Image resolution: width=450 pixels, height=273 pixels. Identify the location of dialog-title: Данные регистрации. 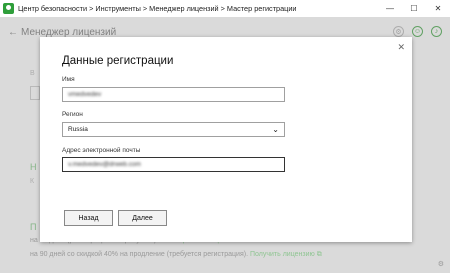
(118, 61).